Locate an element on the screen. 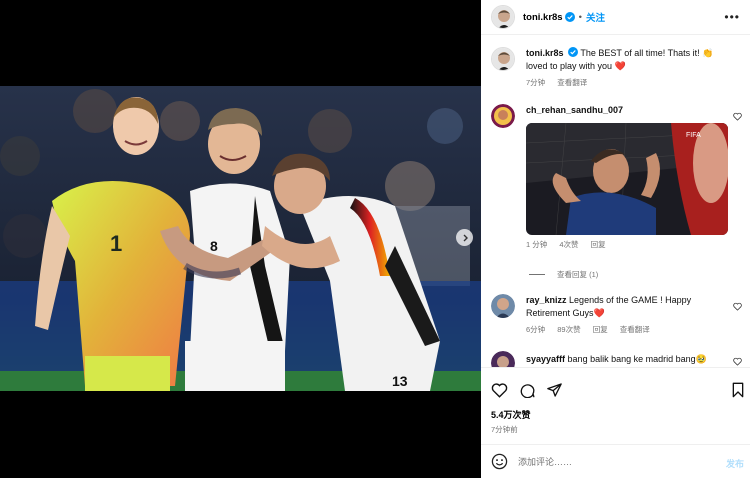 The width and height of the screenshot is (750, 478). next-slide-button is located at coordinates (464, 237).